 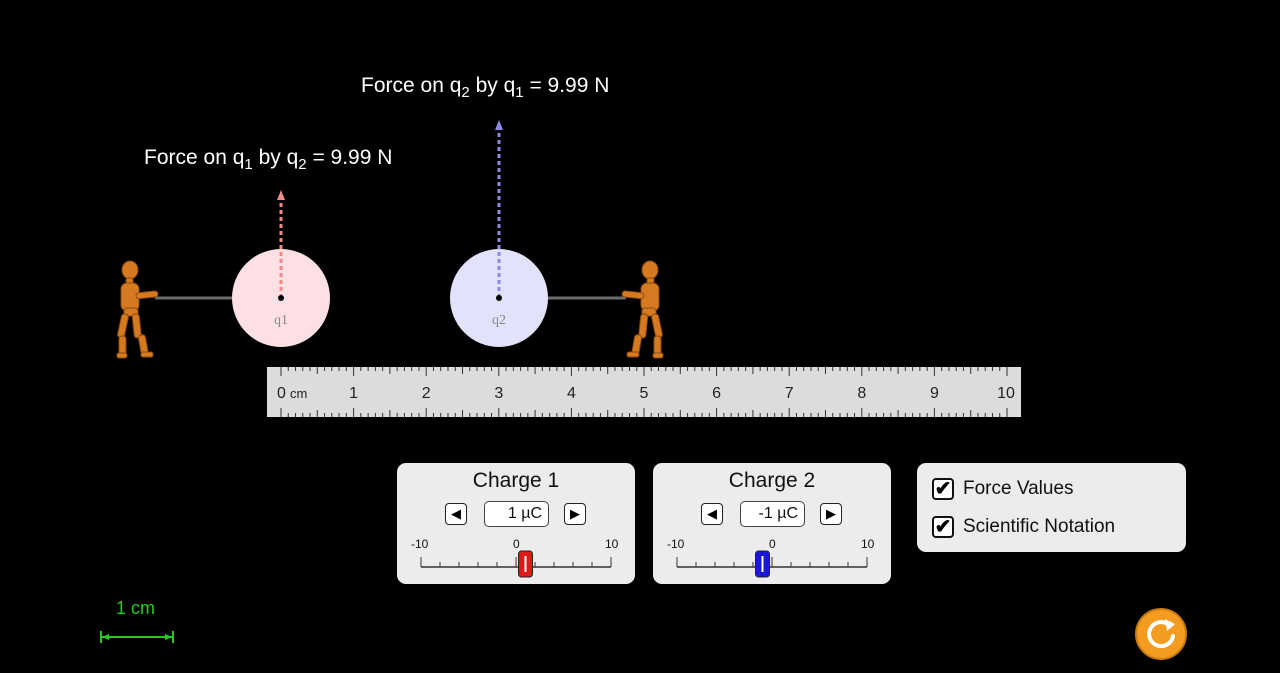 What do you see at coordinates (712, 514) in the screenshot?
I see `charge2-decrement-button: ◀` at bounding box center [712, 514].